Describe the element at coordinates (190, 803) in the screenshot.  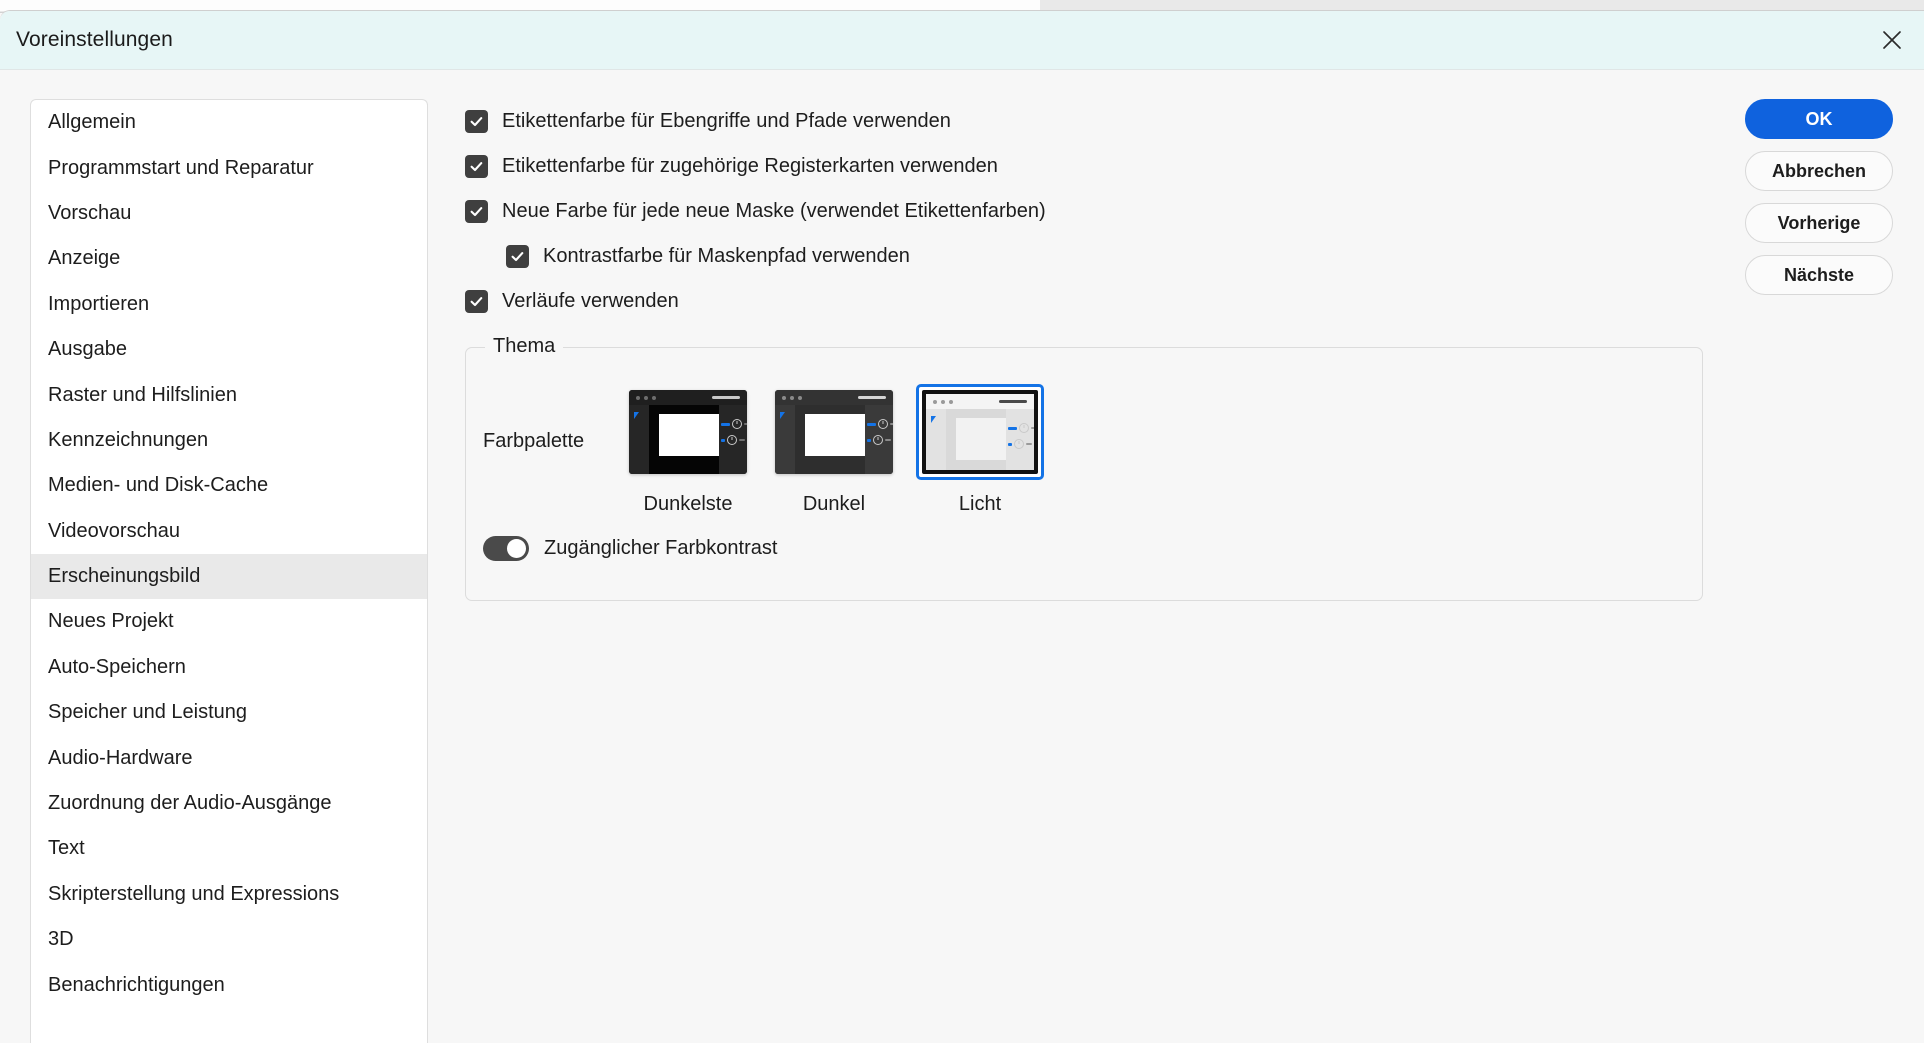
I see `sidebar-item-label: Zuordnung der Audio-Ausgänge` at that location.